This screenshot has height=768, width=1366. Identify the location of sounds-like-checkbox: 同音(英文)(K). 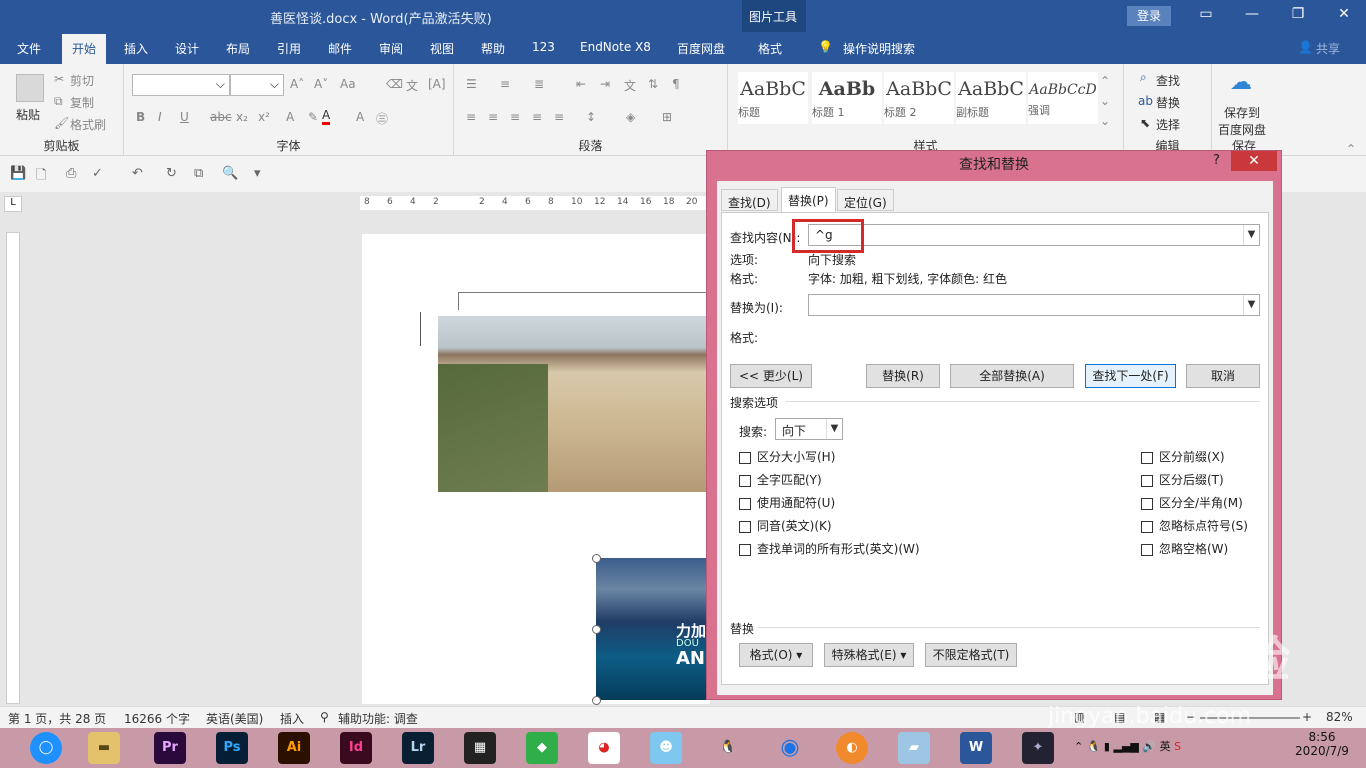
(785, 525).